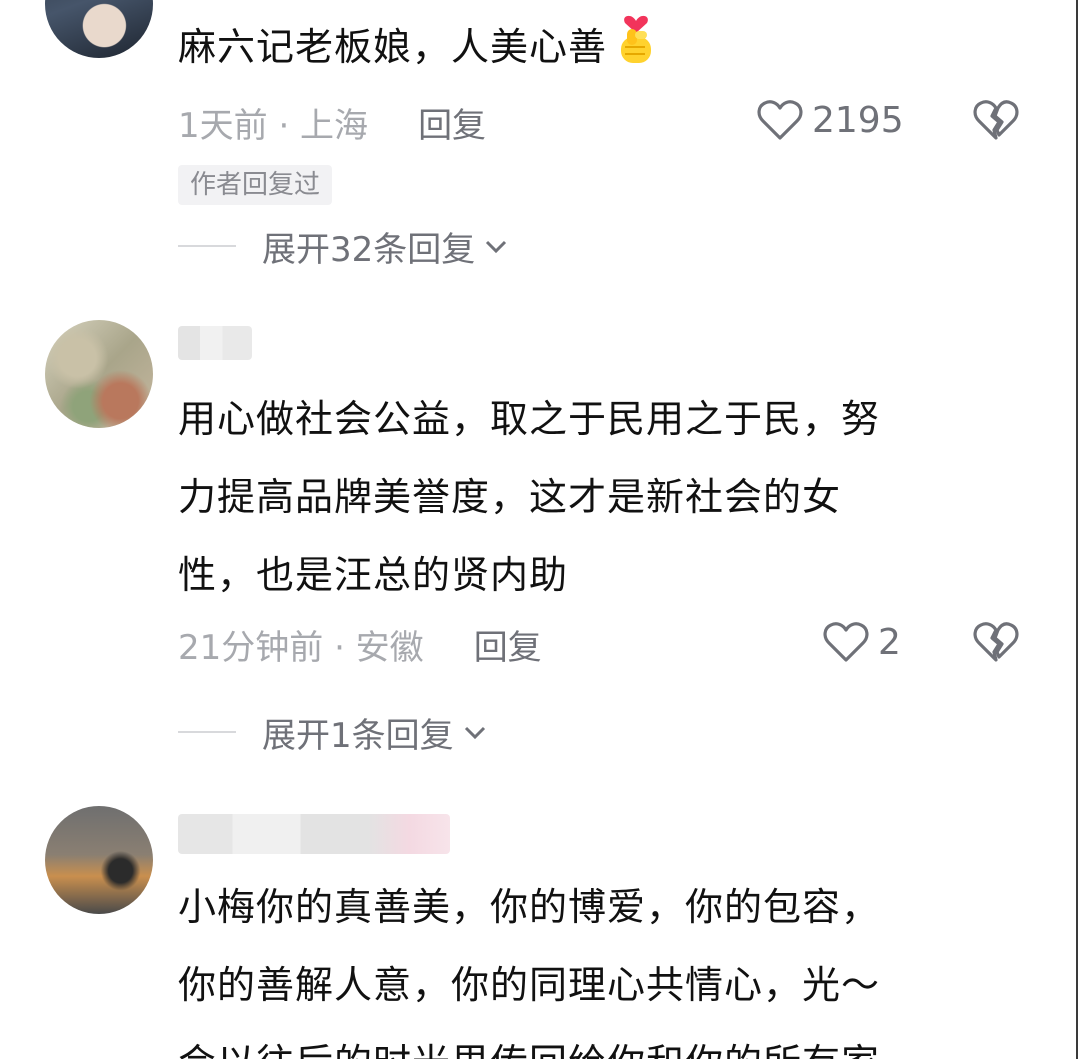 This screenshot has height=1059, width=1078. Describe the element at coordinates (510, 497) in the screenshot. I see `comment-text-line: 力提高品牌美誉度，这才是新社会的女` at that location.